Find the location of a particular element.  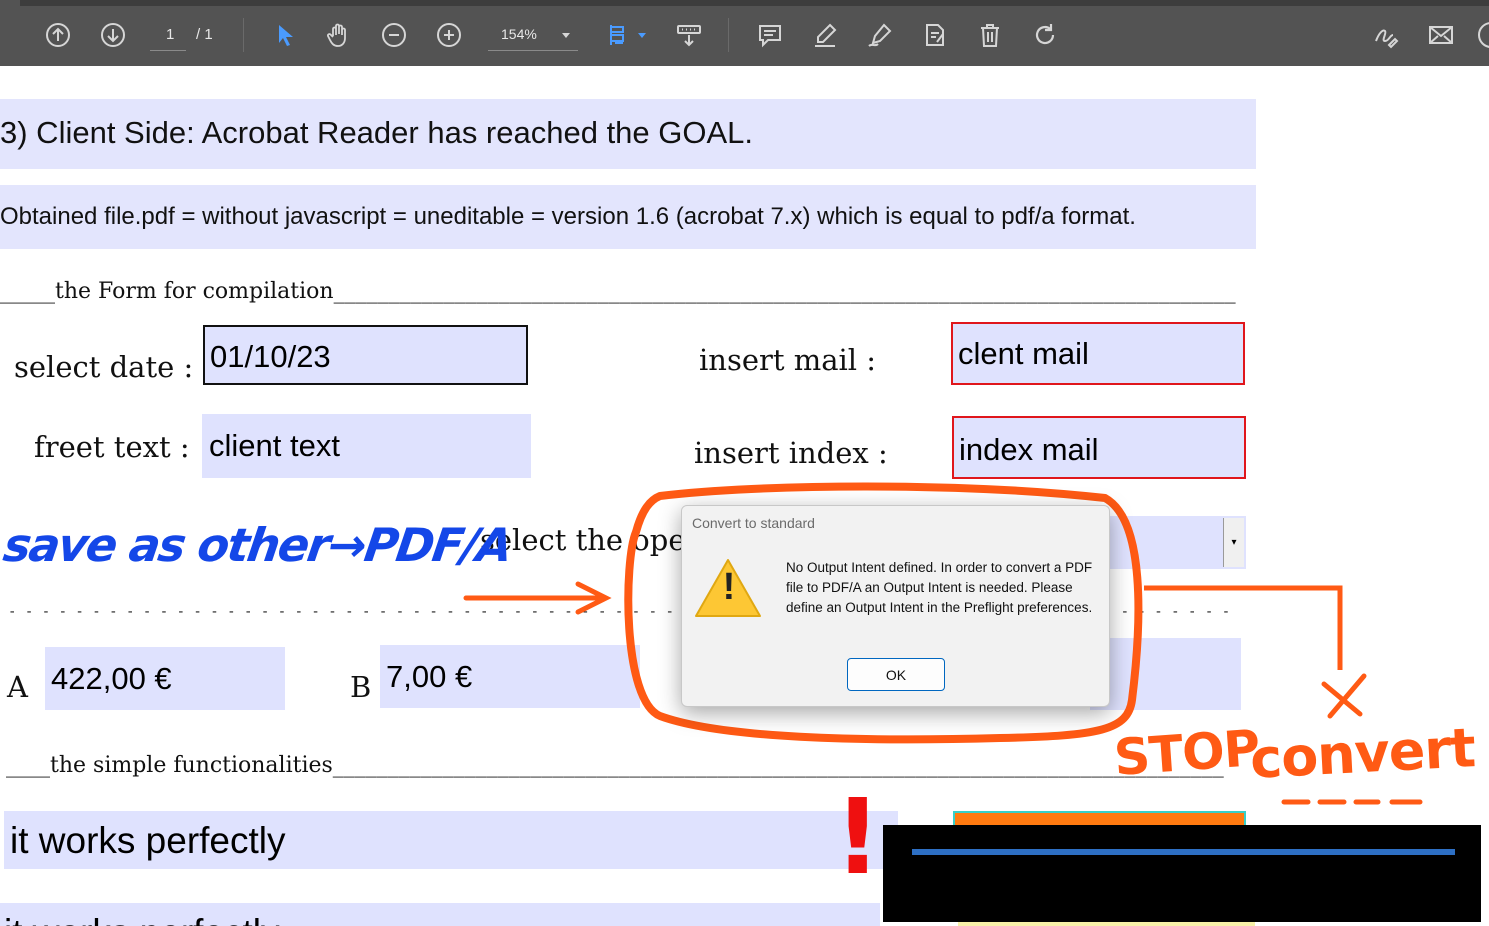

dialog-title: Convert to standard is located at coordinates (753, 523).